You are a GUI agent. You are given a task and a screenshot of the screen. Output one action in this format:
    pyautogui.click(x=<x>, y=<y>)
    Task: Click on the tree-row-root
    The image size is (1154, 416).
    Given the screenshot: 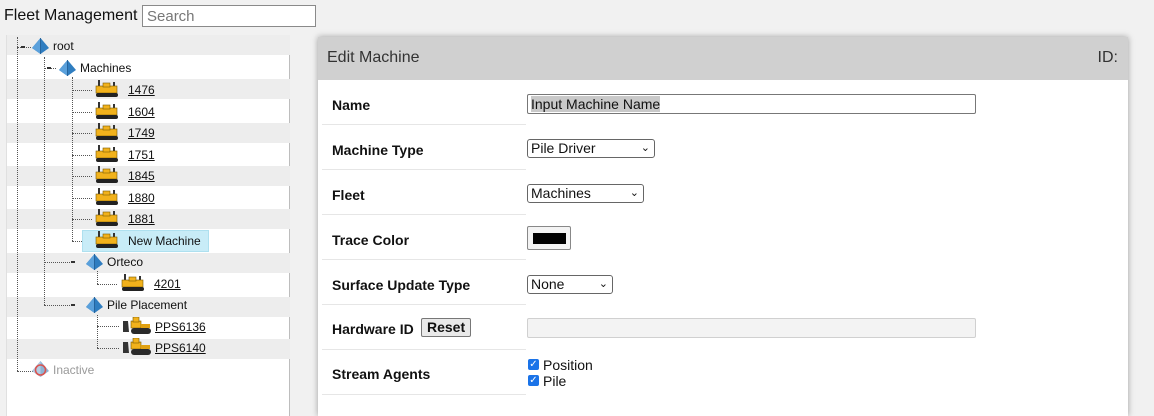 What is the action you would take?
    pyautogui.click(x=148, y=45)
    